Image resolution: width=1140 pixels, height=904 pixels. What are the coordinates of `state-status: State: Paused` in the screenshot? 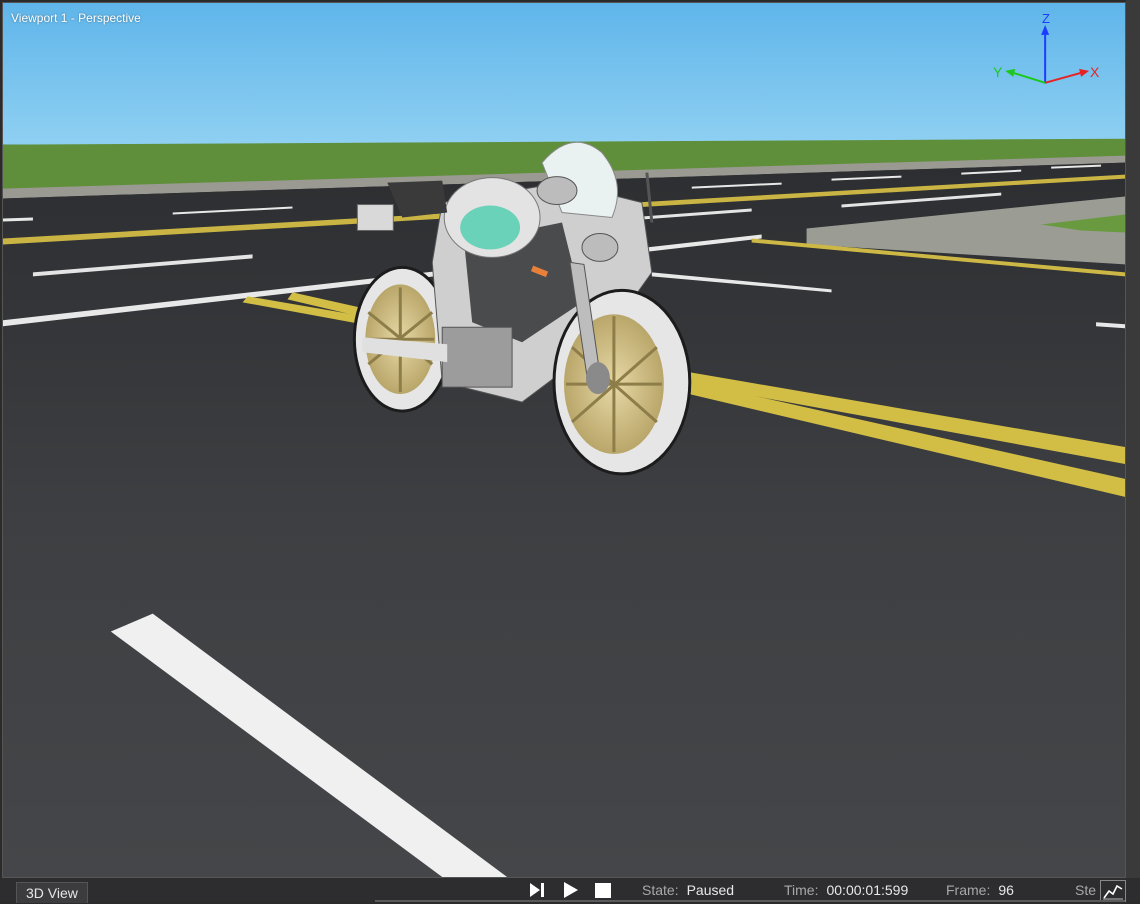 It's located at (688, 890).